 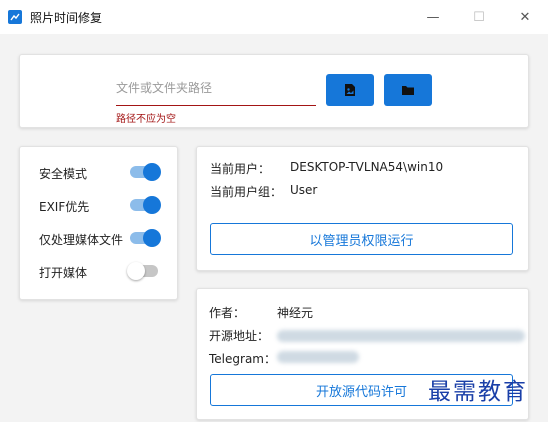 I want to click on option-label: EXIF优先, so click(x=64, y=207).